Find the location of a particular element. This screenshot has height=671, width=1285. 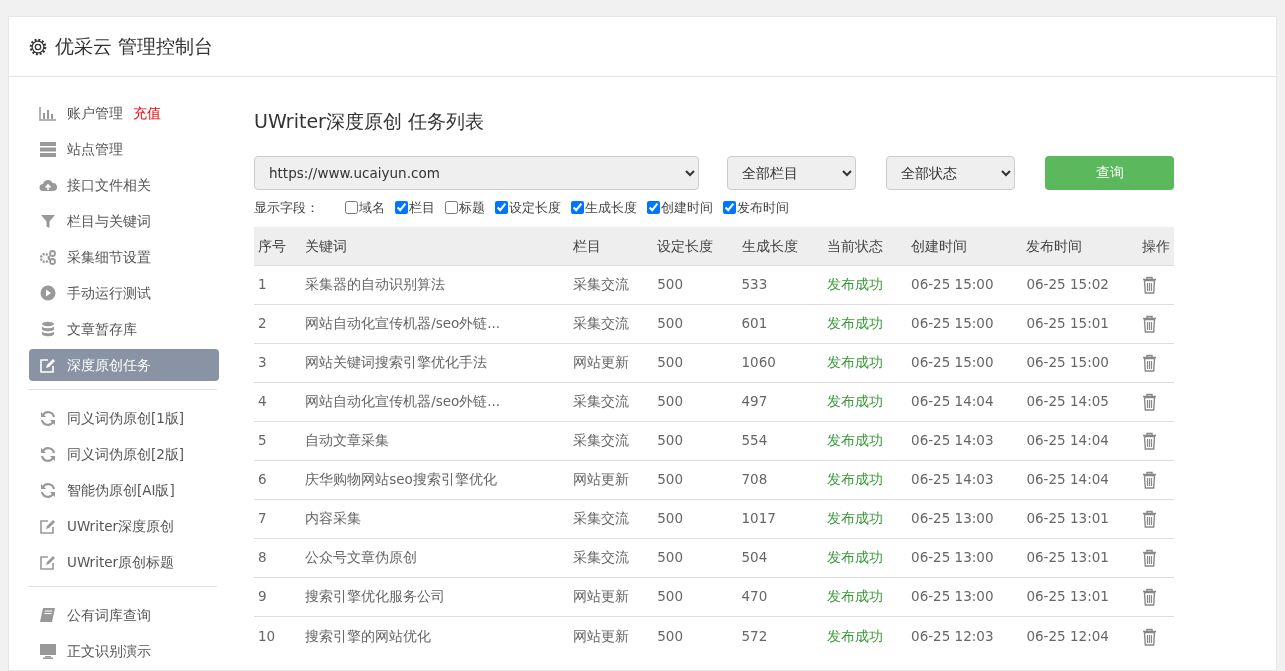

sidebar-label: 栏目与关键词 is located at coordinates (109, 221).